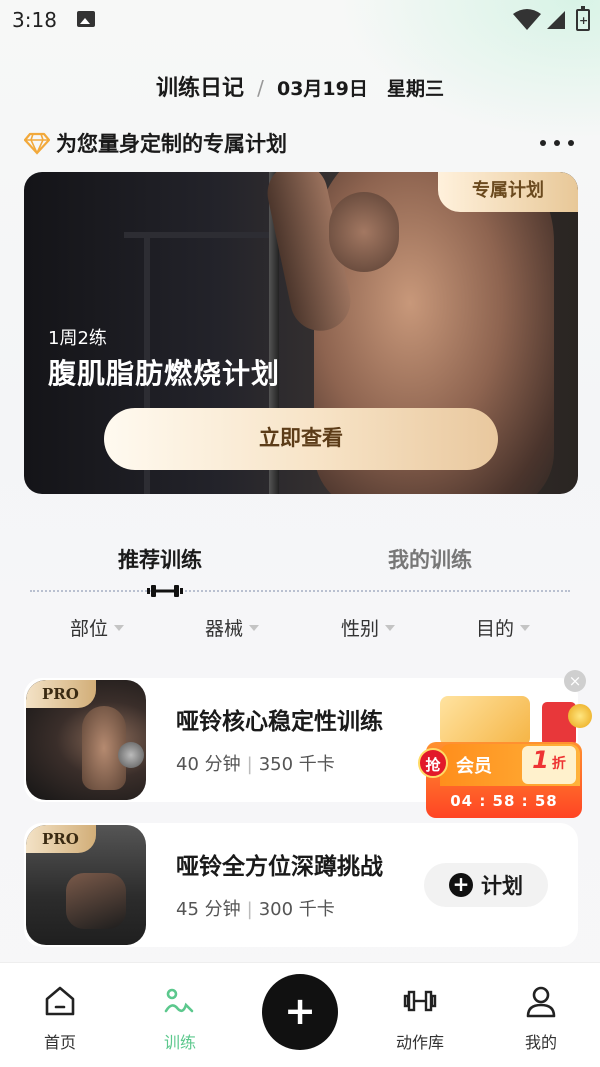 The image size is (600, 1067). What do you see at coordinates (296, 764) in the screenshot?
I see `workout-calories: 350 千卡` at bounding box center [296, 764].